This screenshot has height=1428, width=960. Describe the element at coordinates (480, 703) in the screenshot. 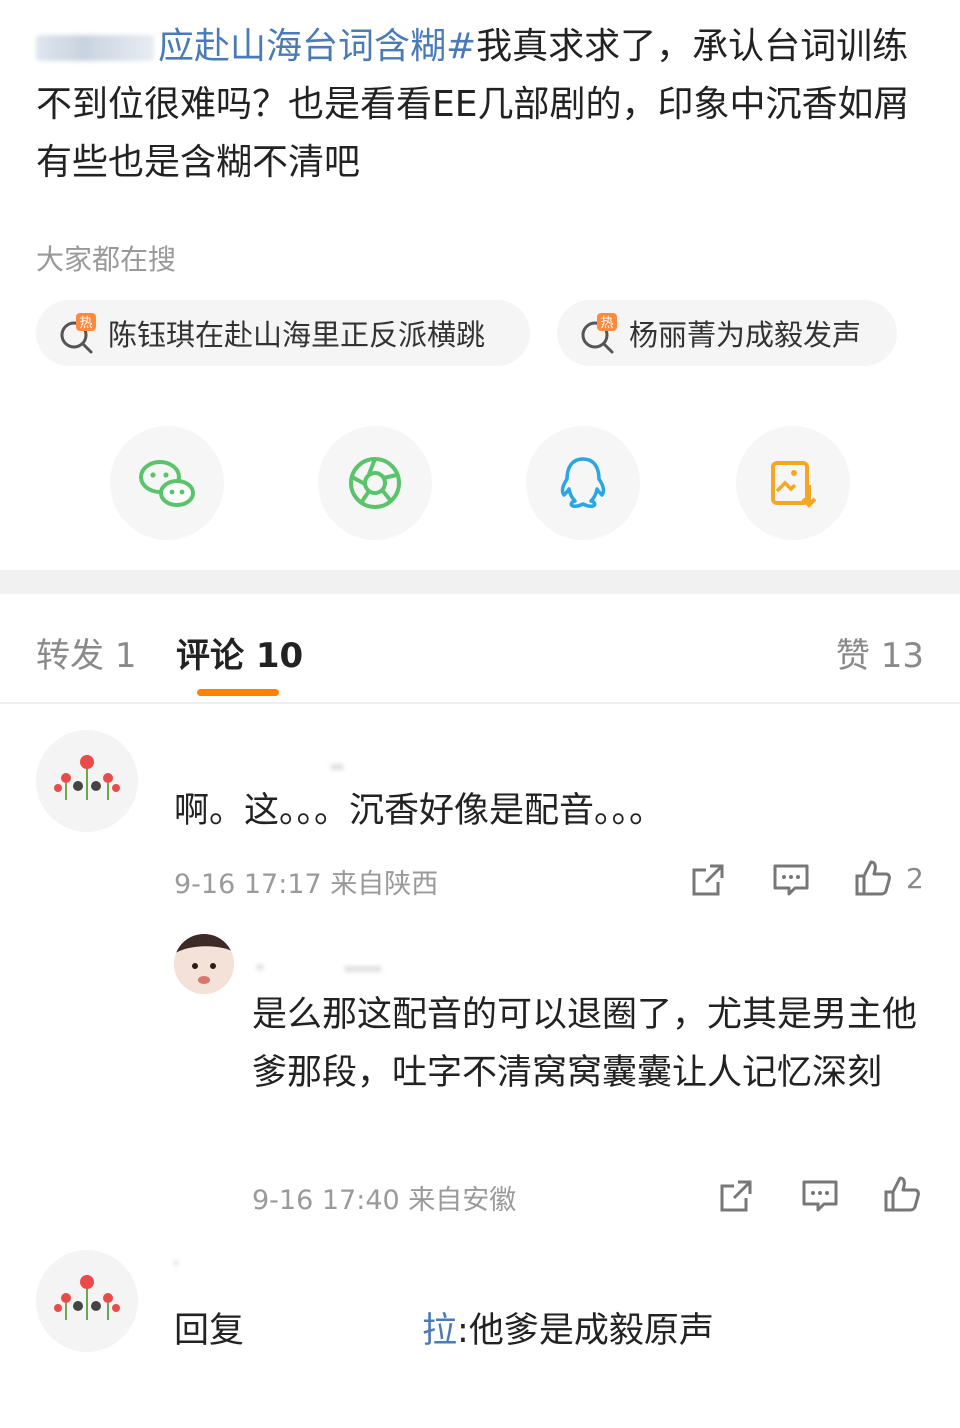

I see `tabs-divider` at that location.